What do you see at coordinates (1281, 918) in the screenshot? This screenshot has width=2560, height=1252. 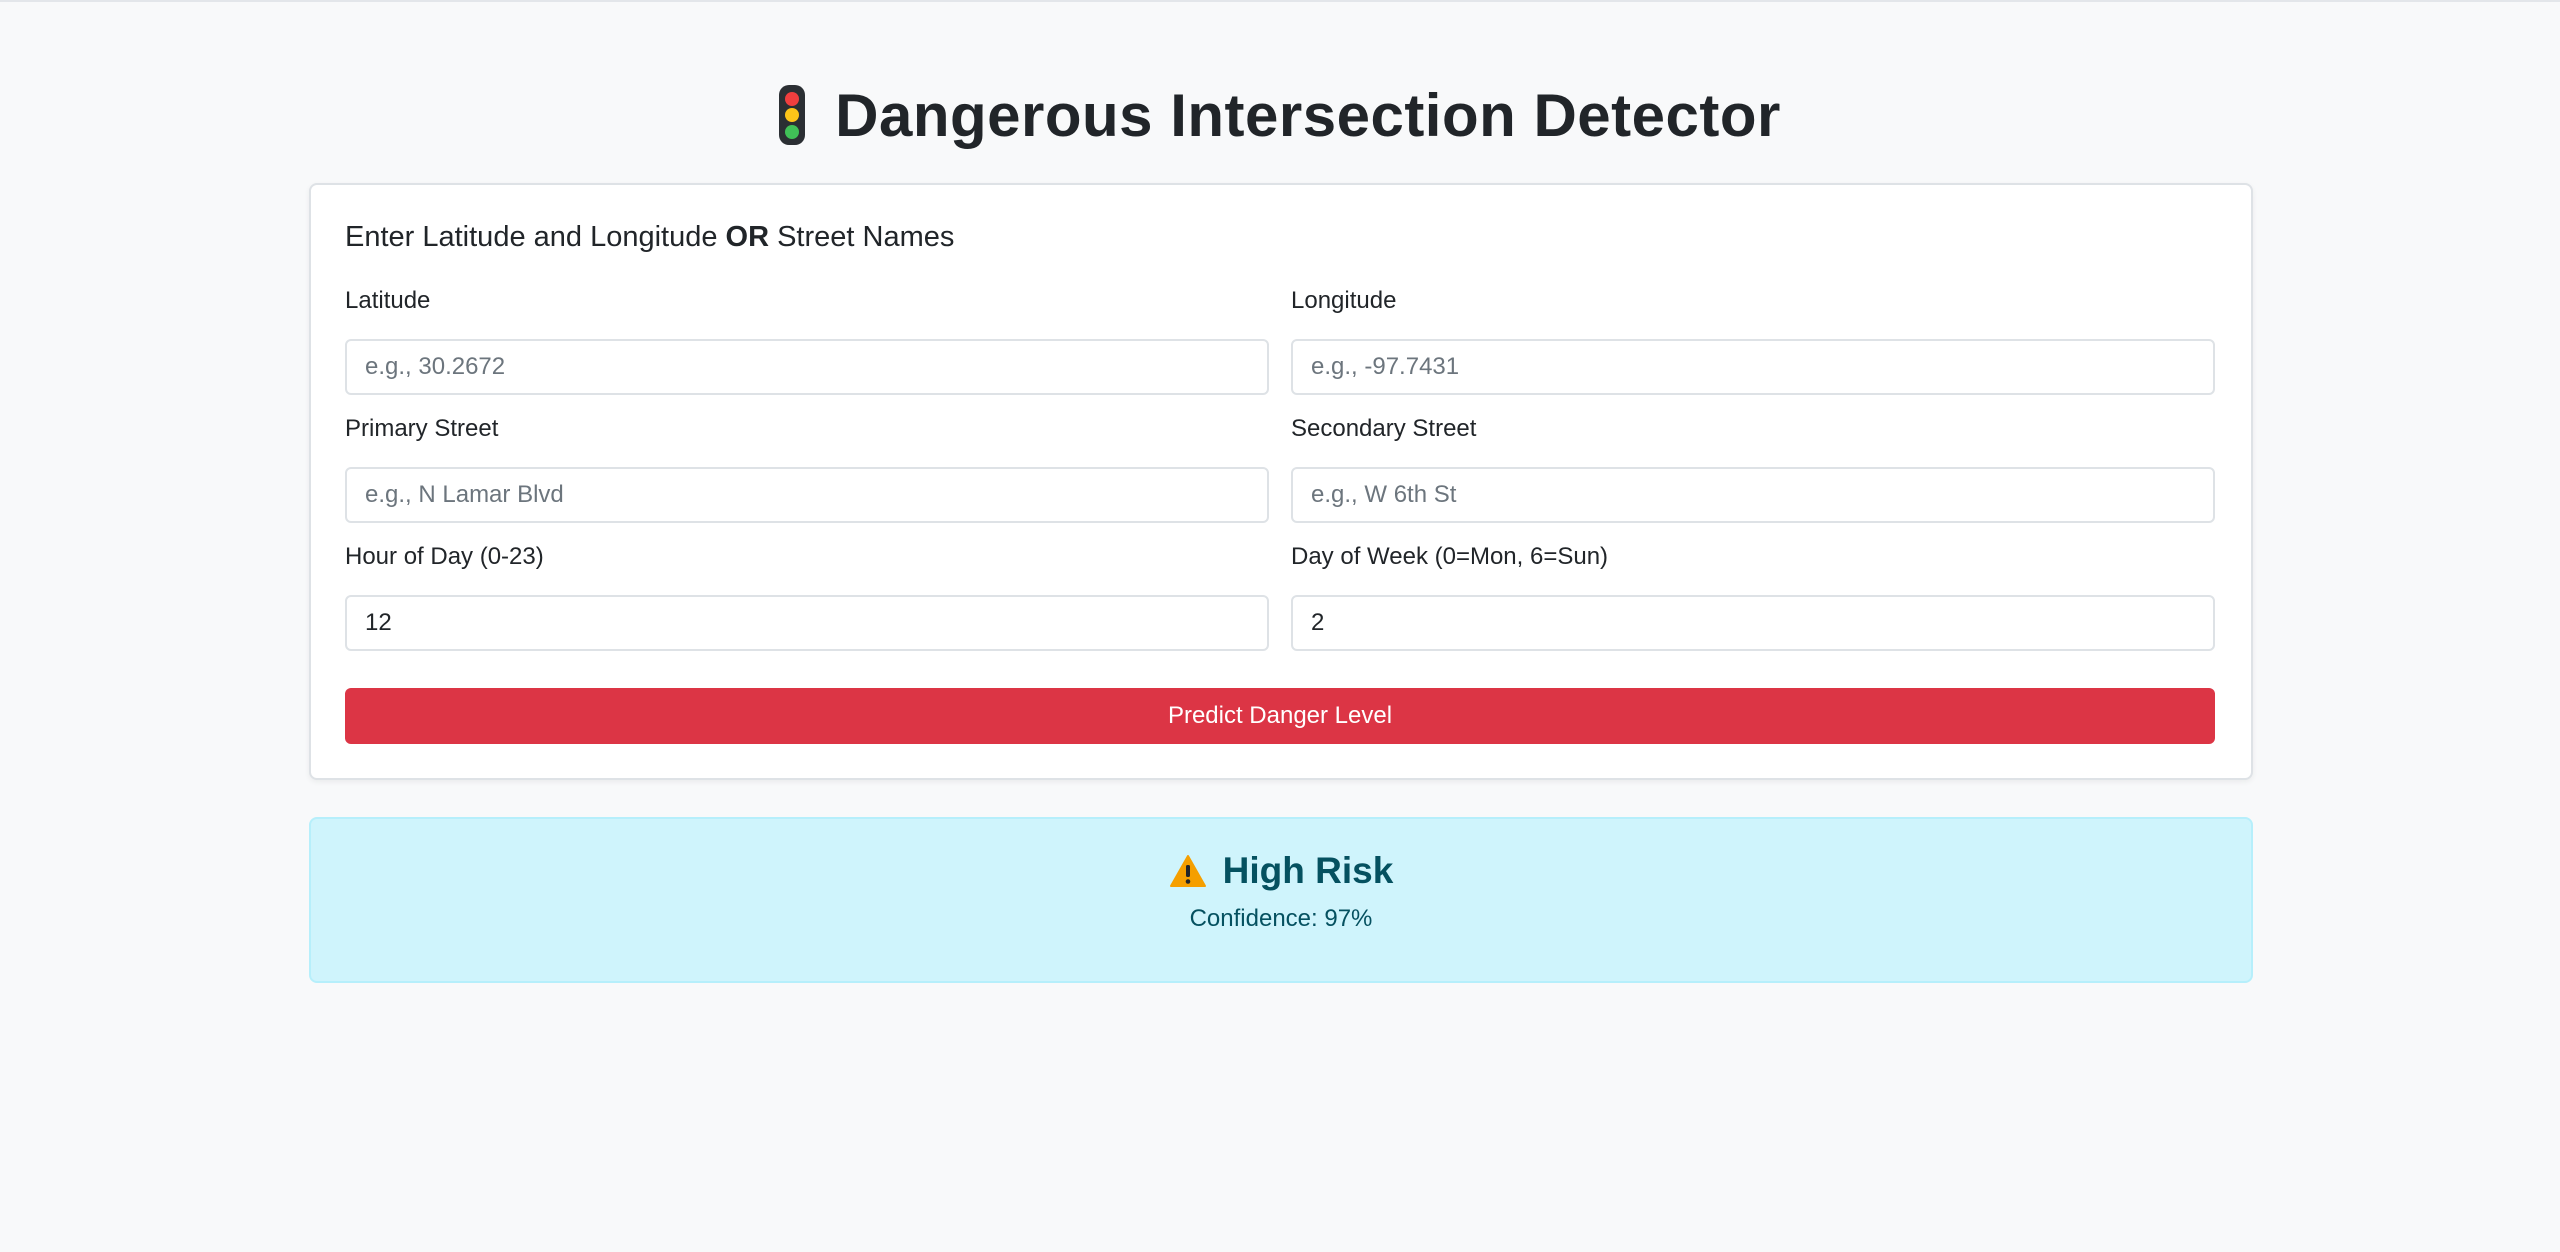 I see `confidence-text: Confidence: 97%` at bounding box center [1281, 918].